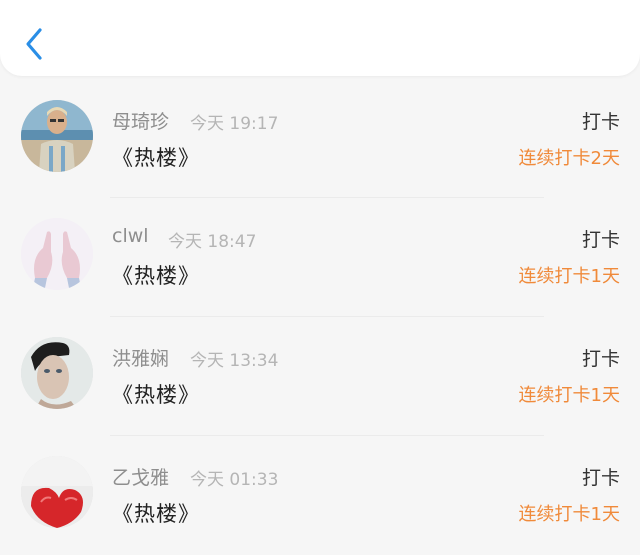 The image size is (640, 555). Describe the element at coordinates (140, 120) in the screenshot. I see `user-name: 母琦珍` at that location.